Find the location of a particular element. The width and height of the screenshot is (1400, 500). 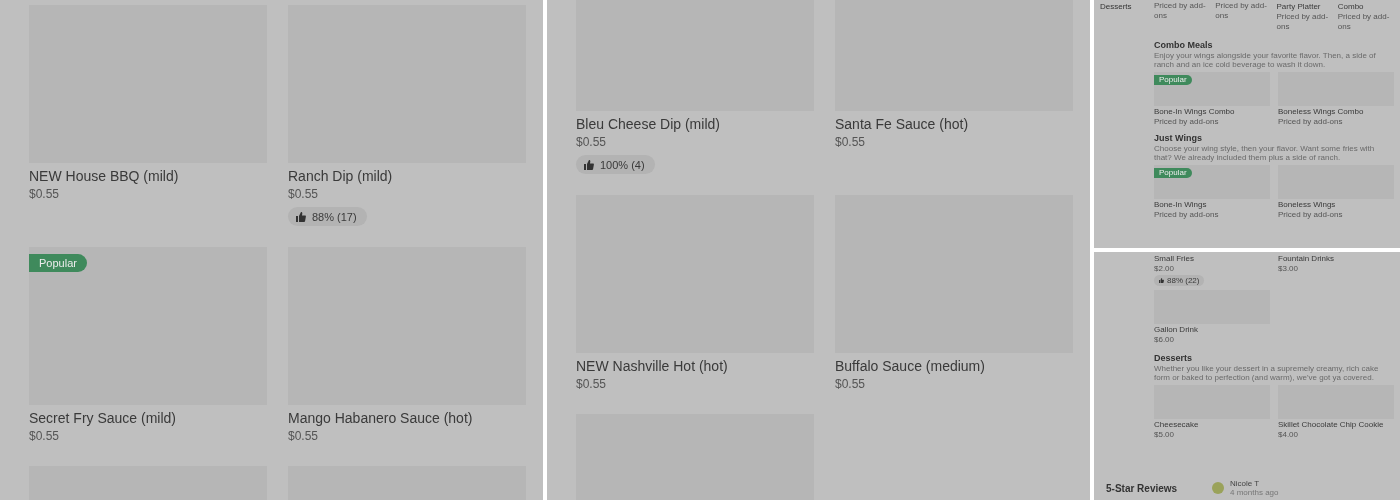

rating-text: 88% (22) is located at coordinates (1183, 280).